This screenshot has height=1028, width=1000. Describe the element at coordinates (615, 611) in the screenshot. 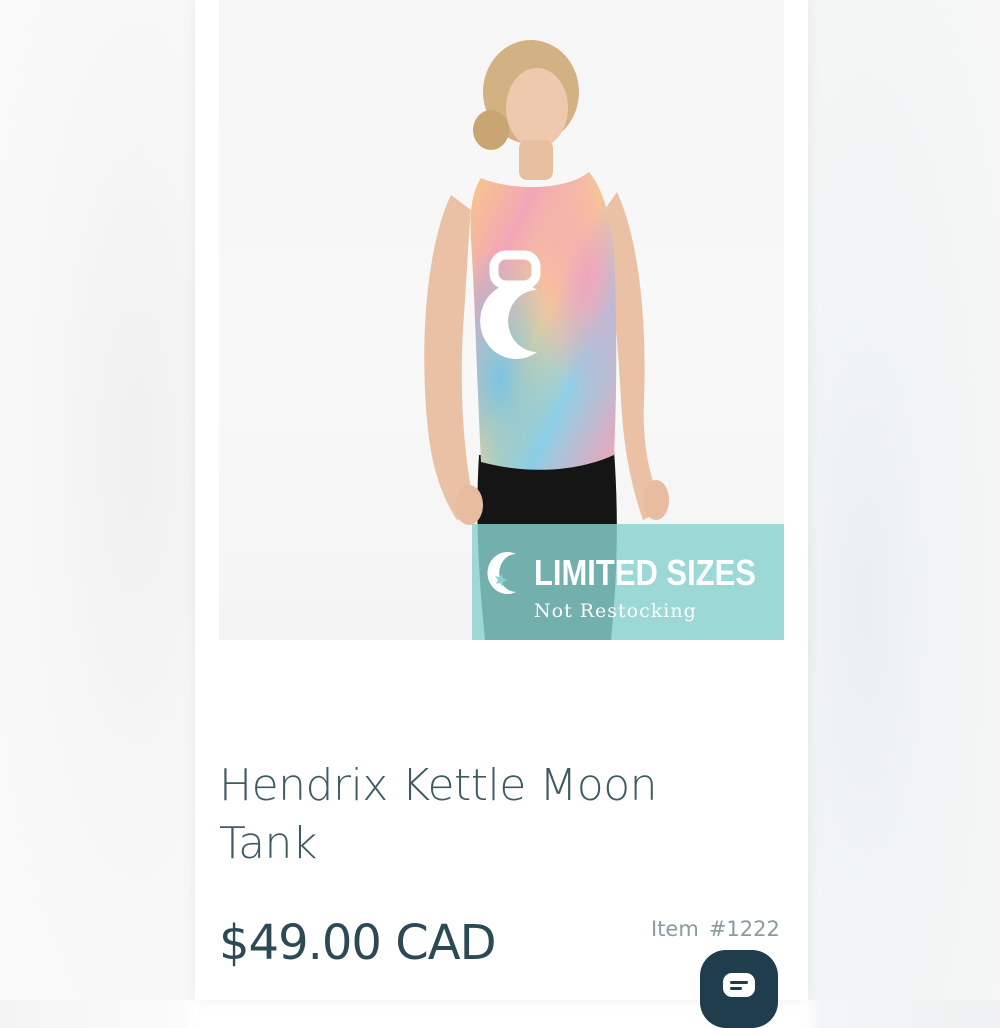

I see `promo-subtitle: Not Restocking` at that location.